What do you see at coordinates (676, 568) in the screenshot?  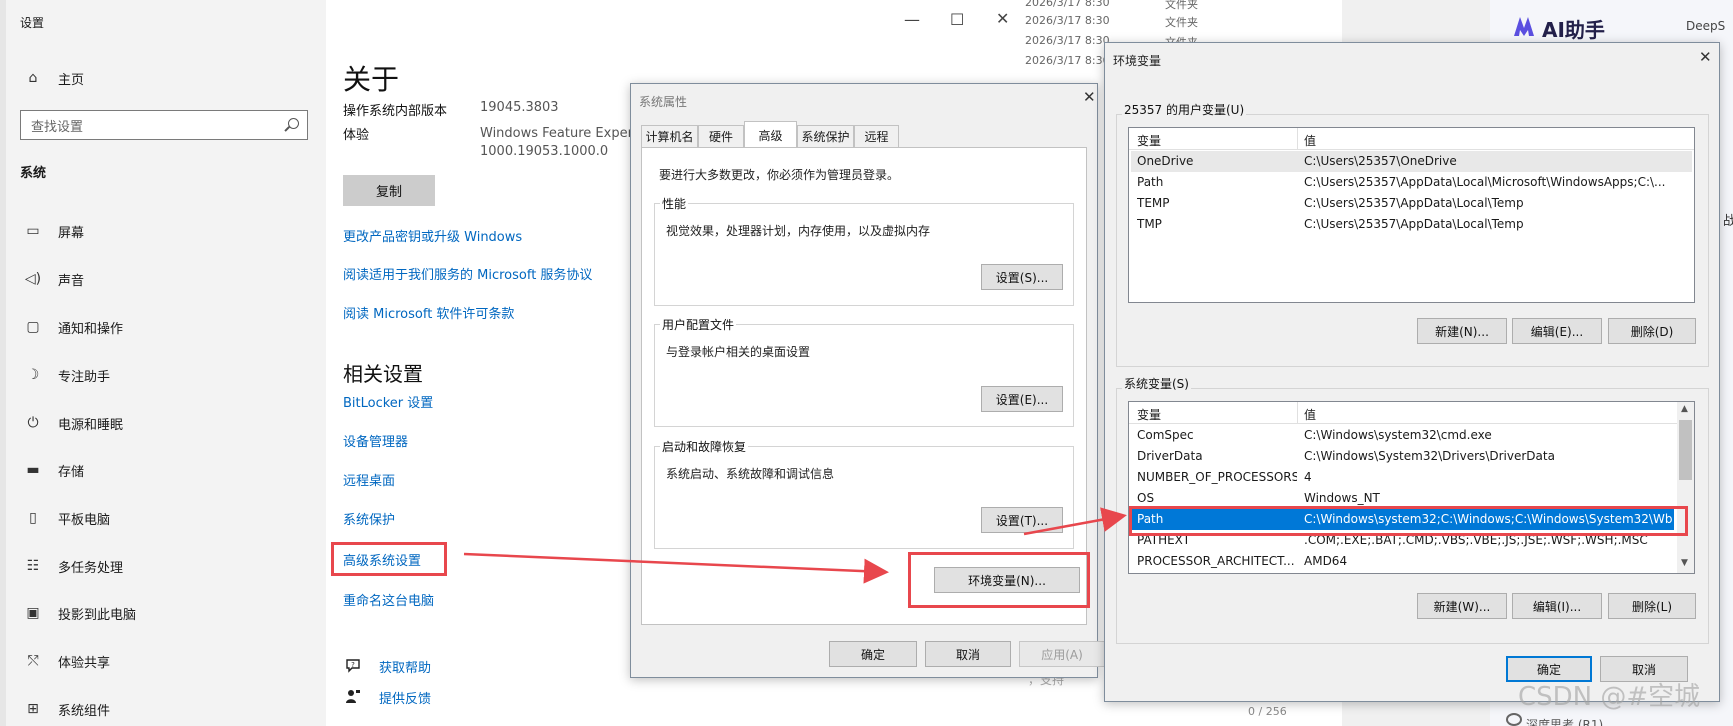 I see `arrow-to-env-button` at bounding box center [676, 568].